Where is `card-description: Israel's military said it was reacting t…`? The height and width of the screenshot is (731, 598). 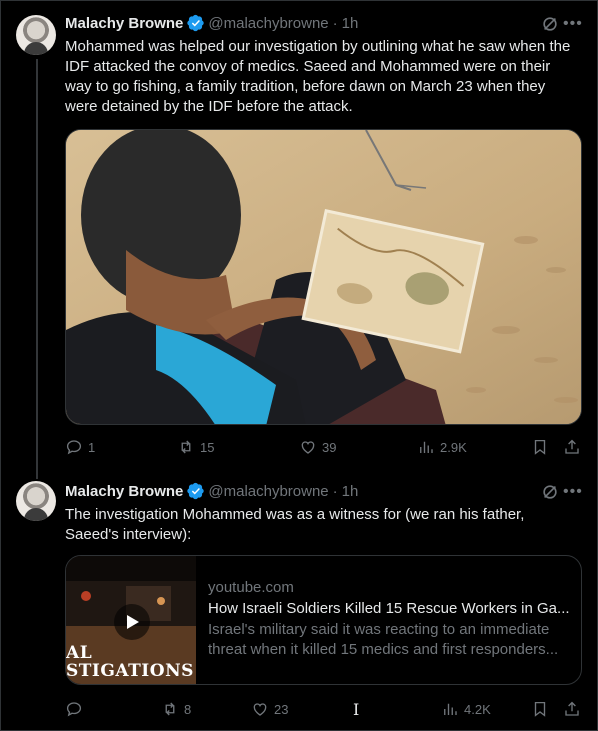
card-description: Israel's military said it was reacting t… is located at coordinates (383, 639).